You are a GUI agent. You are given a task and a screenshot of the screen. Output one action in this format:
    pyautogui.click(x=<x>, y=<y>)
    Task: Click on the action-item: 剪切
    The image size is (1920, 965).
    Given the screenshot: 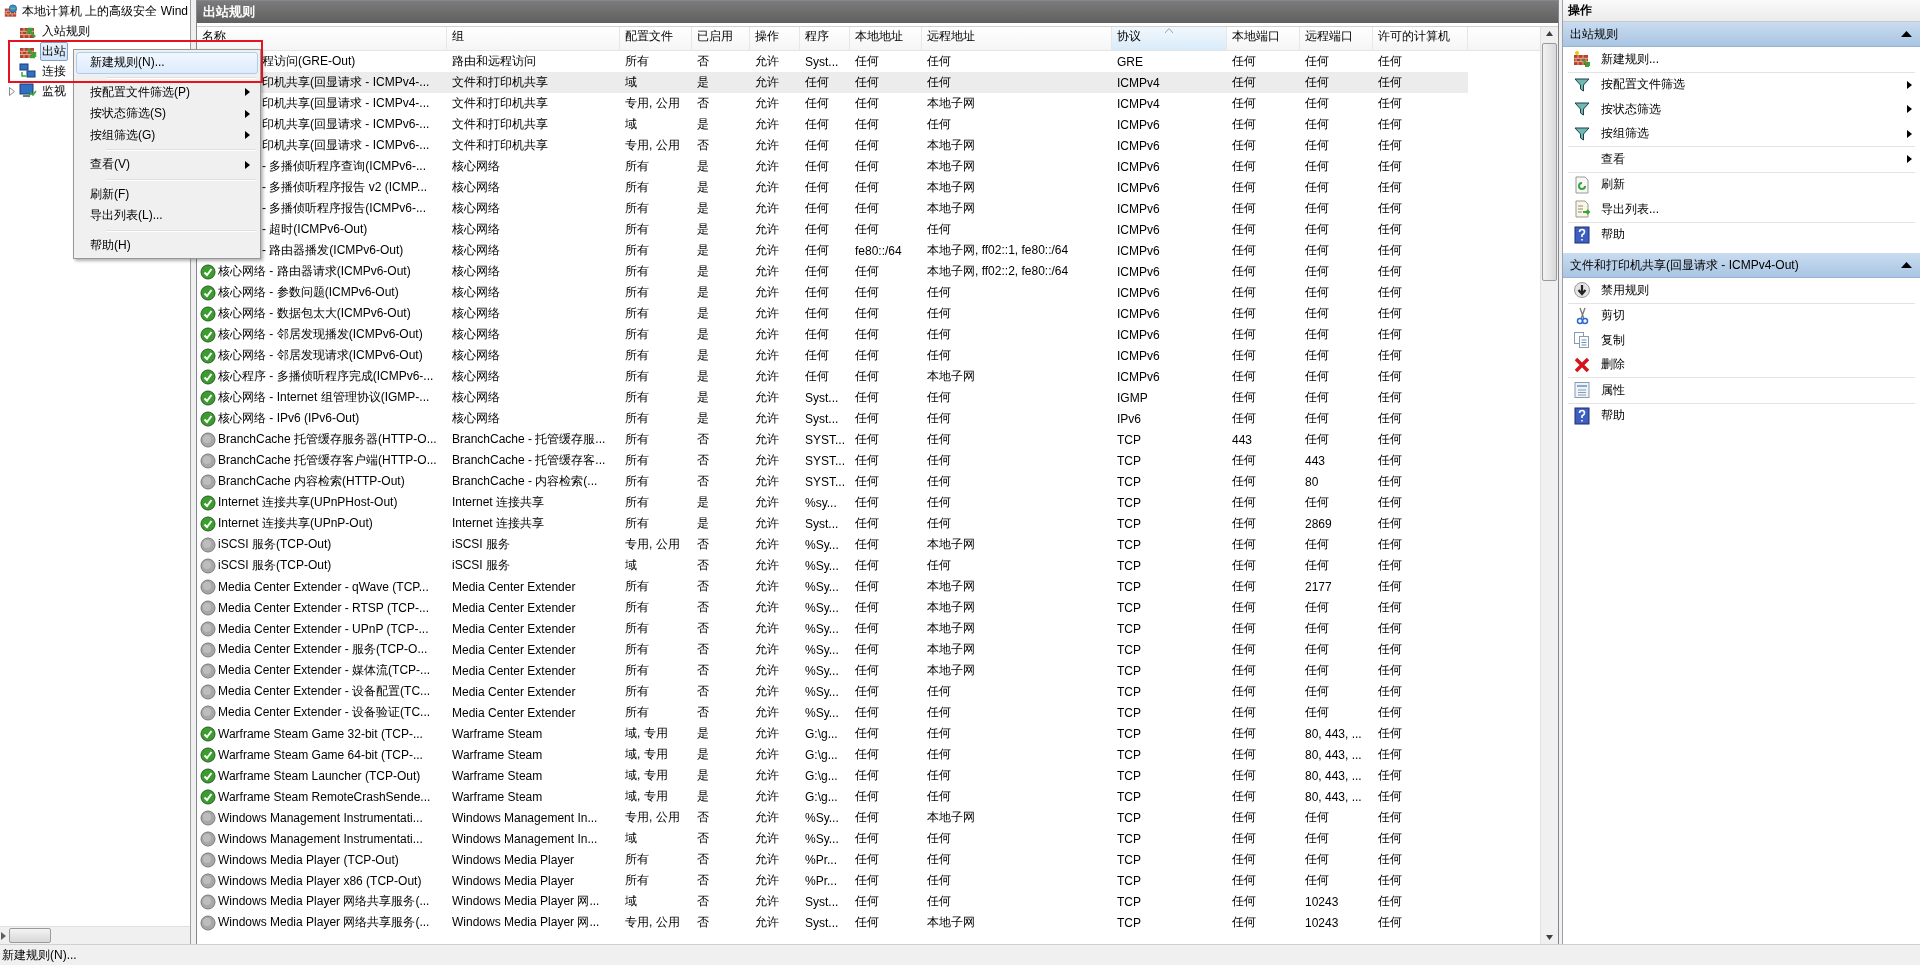 What is the action you would take?
    pyautogui.click(x=1741, y=315)
    